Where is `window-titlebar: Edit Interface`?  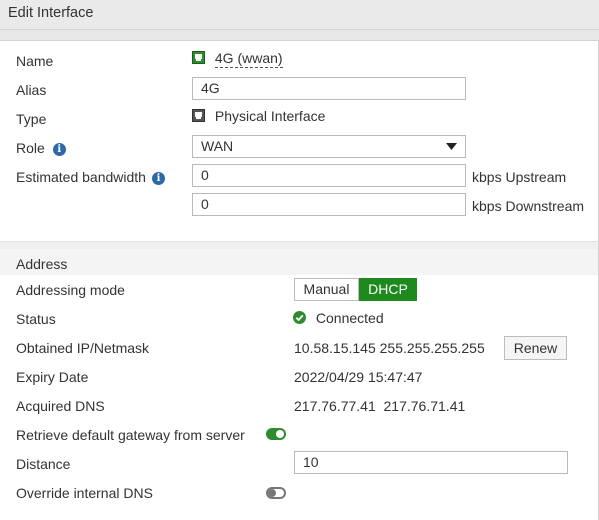 window-titlebar: Edit Interface is located at coordinates (299, 15).